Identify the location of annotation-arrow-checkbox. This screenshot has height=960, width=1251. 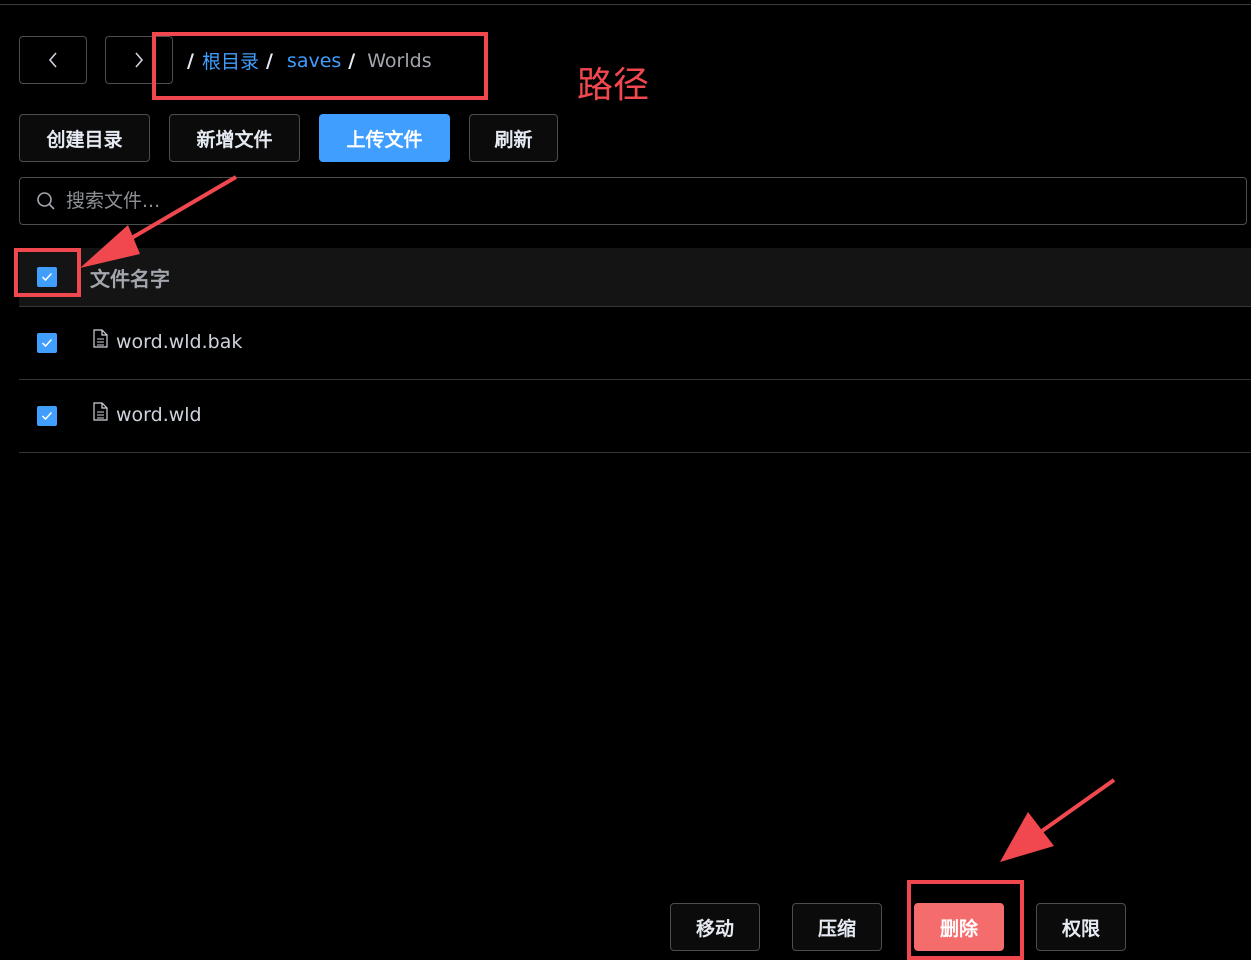
(159, 221).